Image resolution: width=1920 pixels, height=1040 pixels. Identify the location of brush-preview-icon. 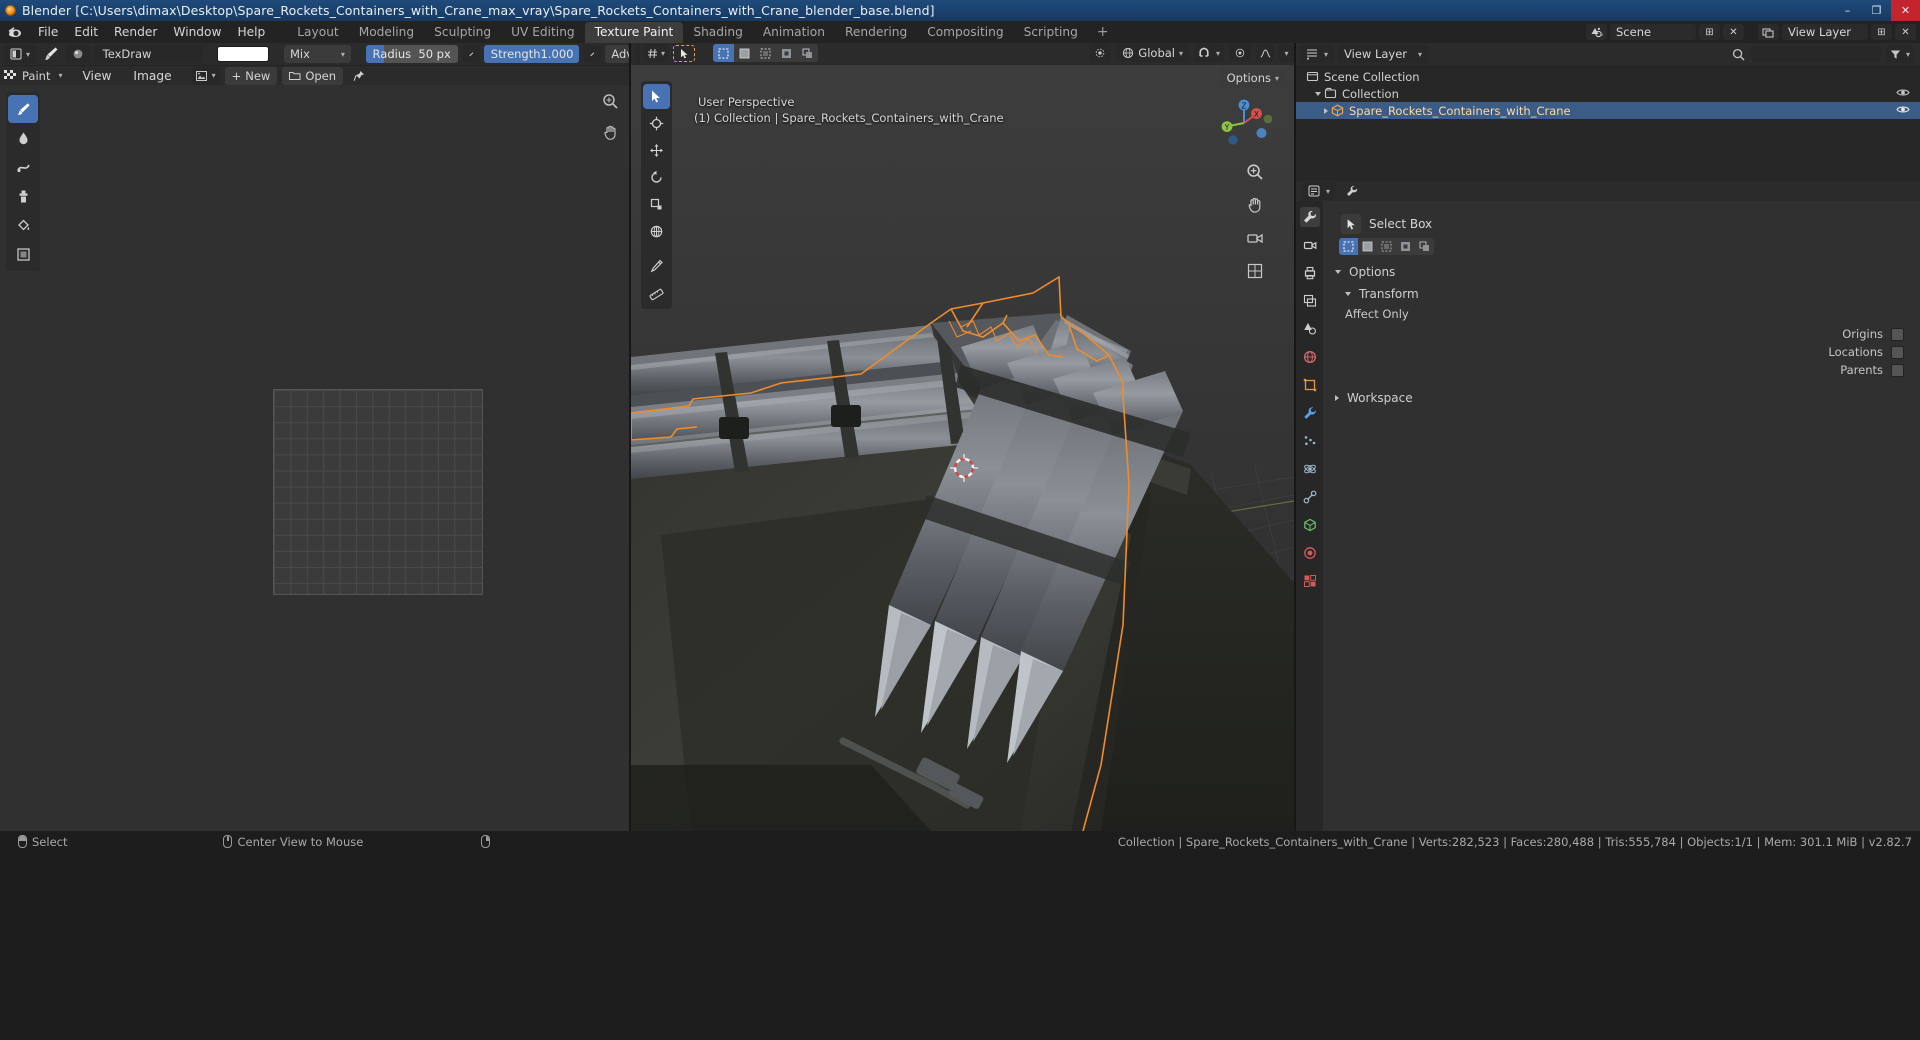
(77, 54).